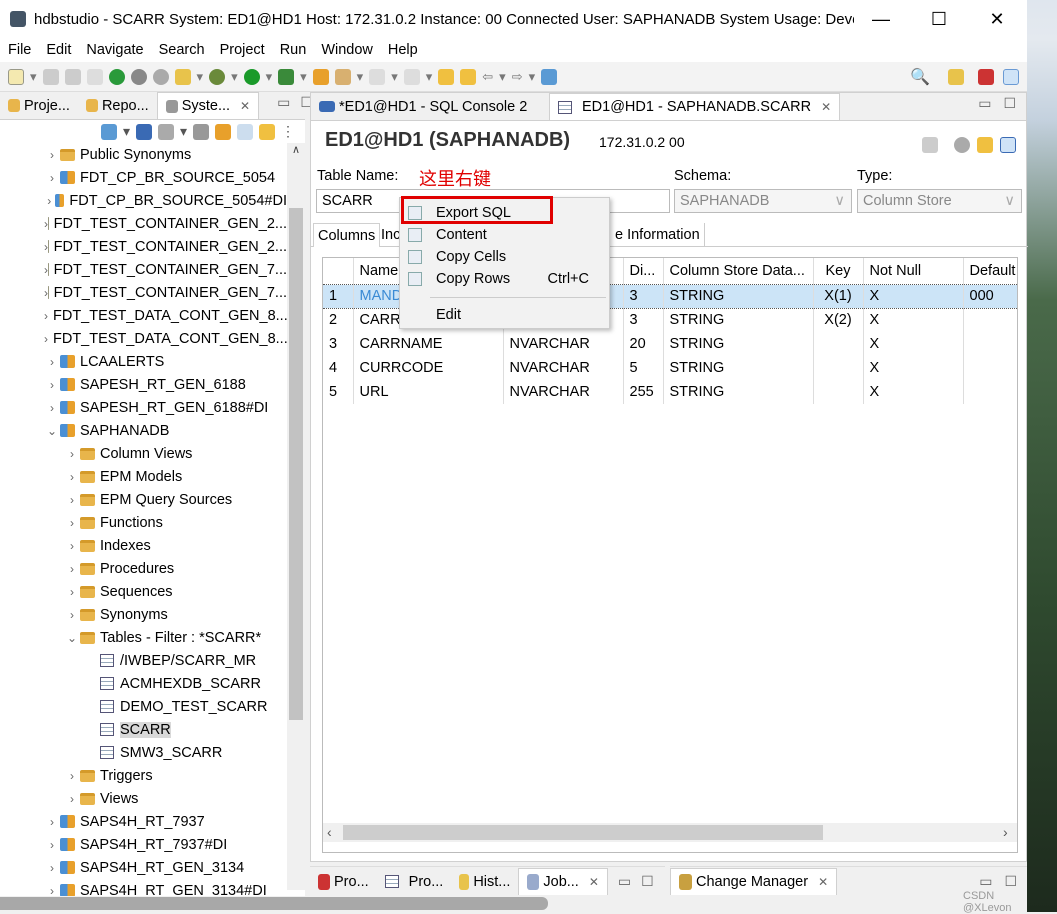 This screenshot has width=1057, height=914. What do you see at coordinates (143, 798) in the screenshot?
I see `tree-item: › Views` at bounding box center [143, 798].